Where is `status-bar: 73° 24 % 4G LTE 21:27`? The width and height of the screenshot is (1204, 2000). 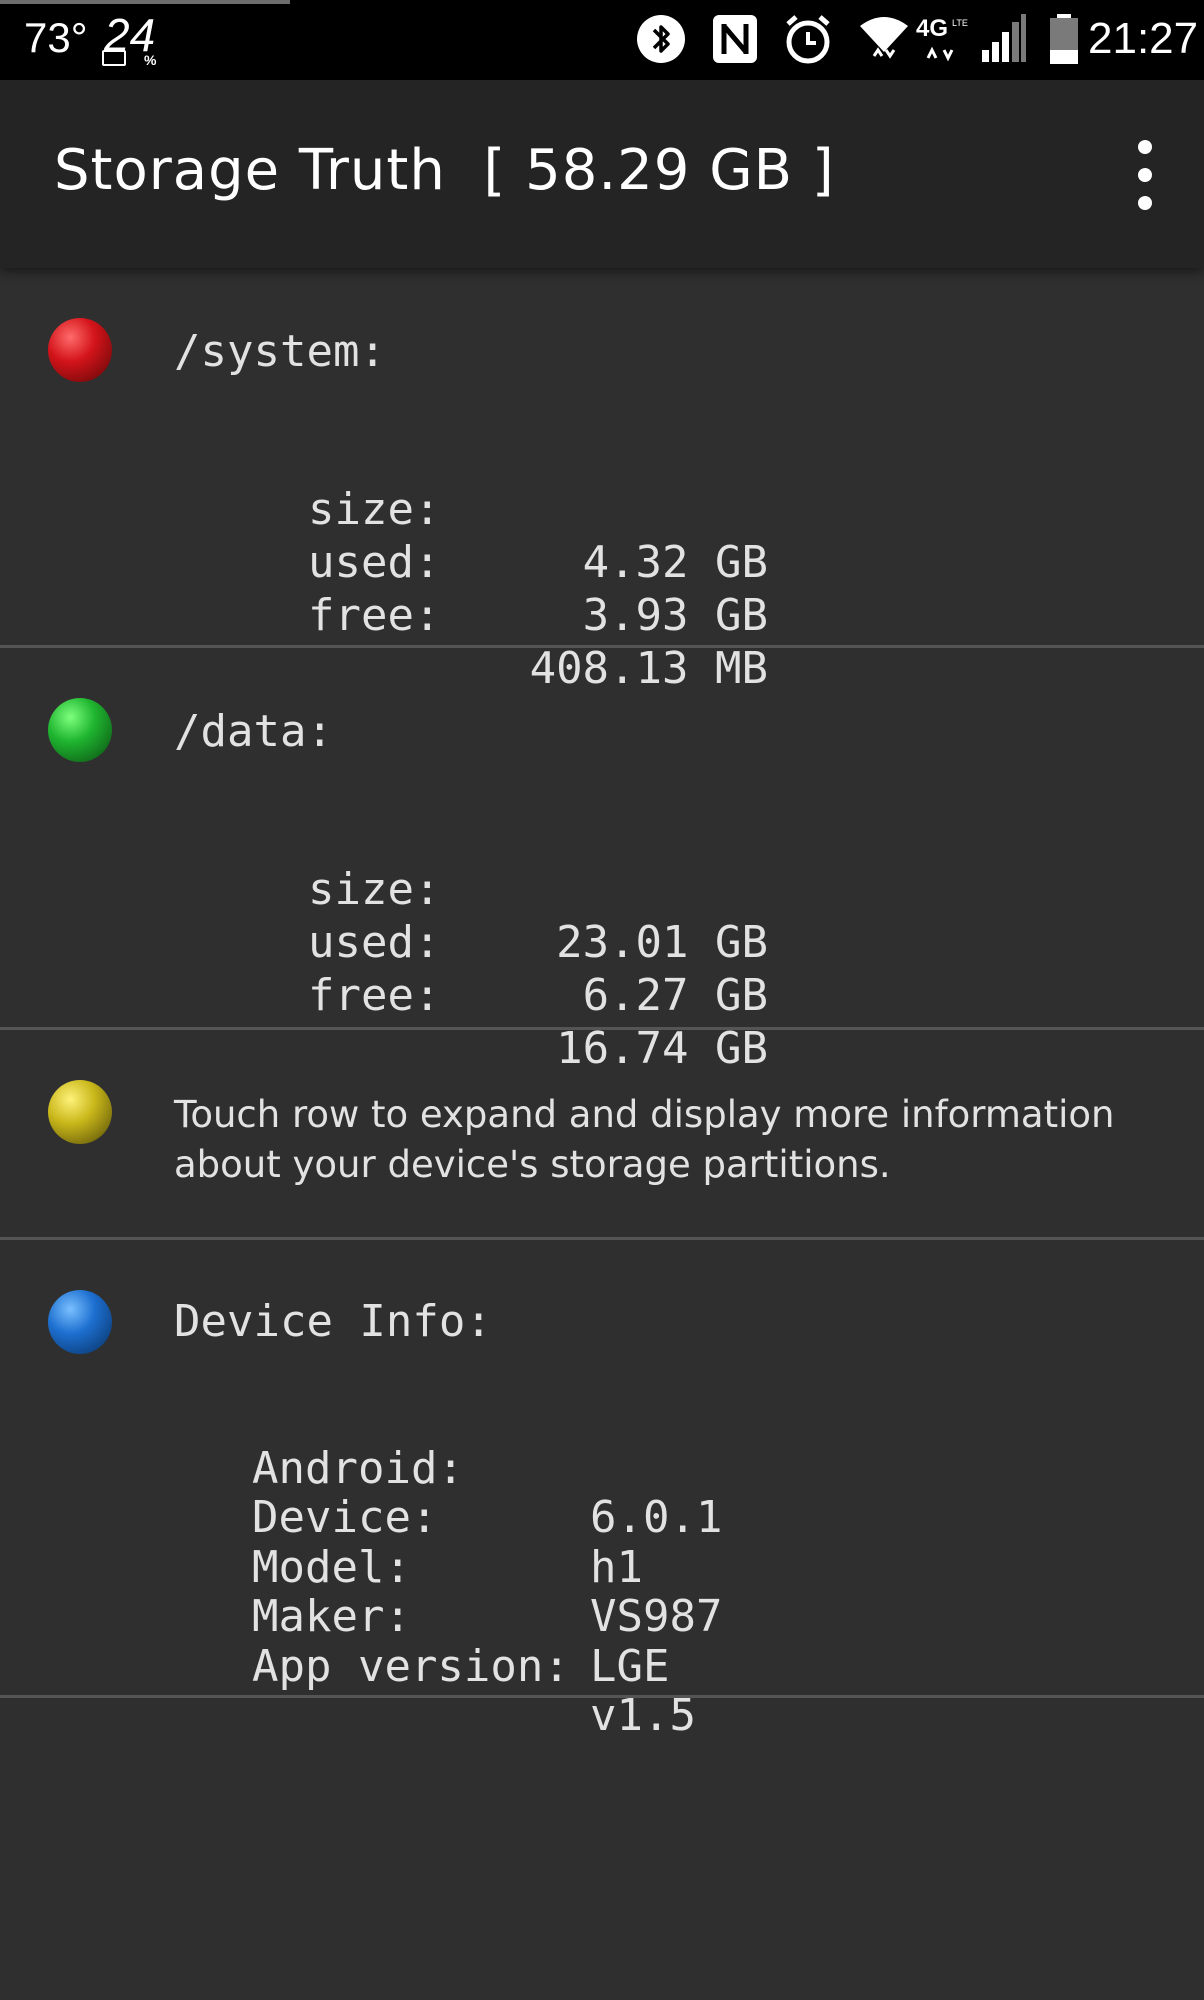
status-bar: 73° 24 % 4G LTE 21:27 is located at coordinates (602, 40).